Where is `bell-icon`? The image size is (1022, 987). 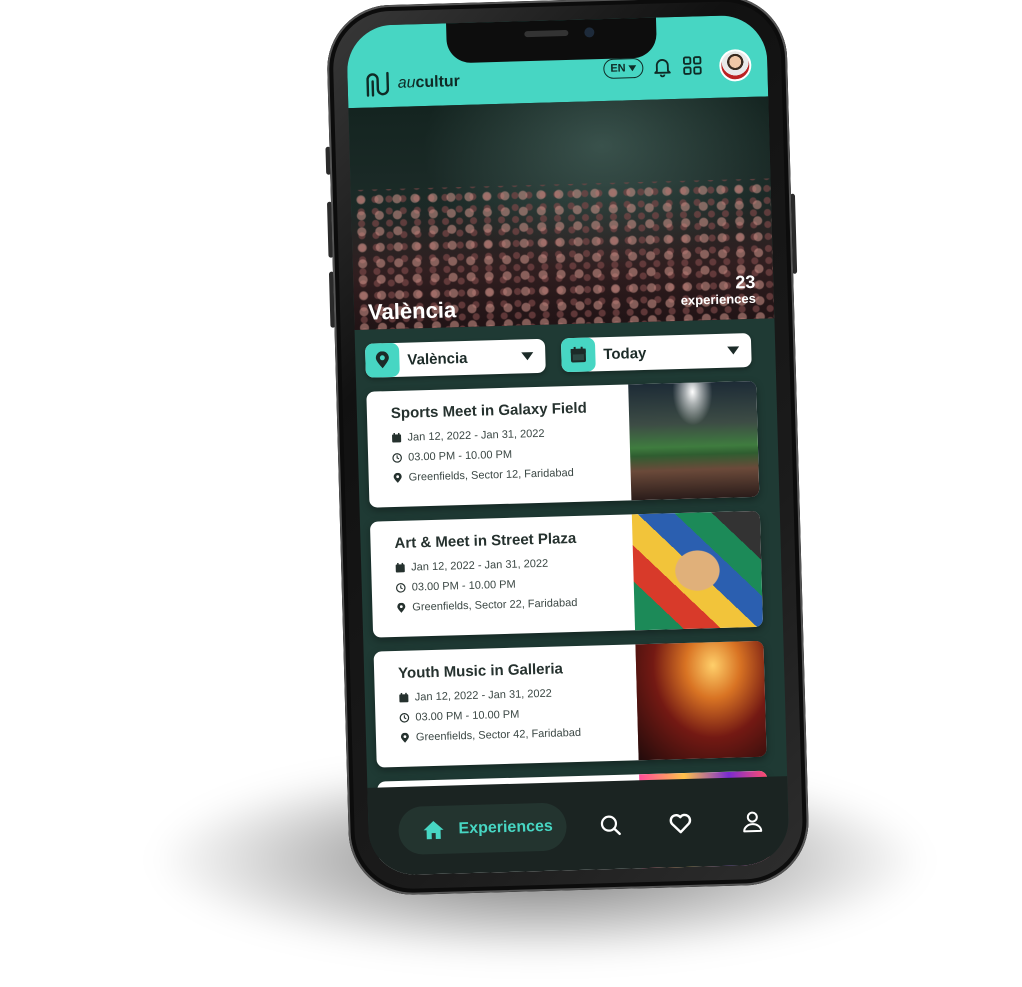
bell-icon is located at coordinates (662, 66).